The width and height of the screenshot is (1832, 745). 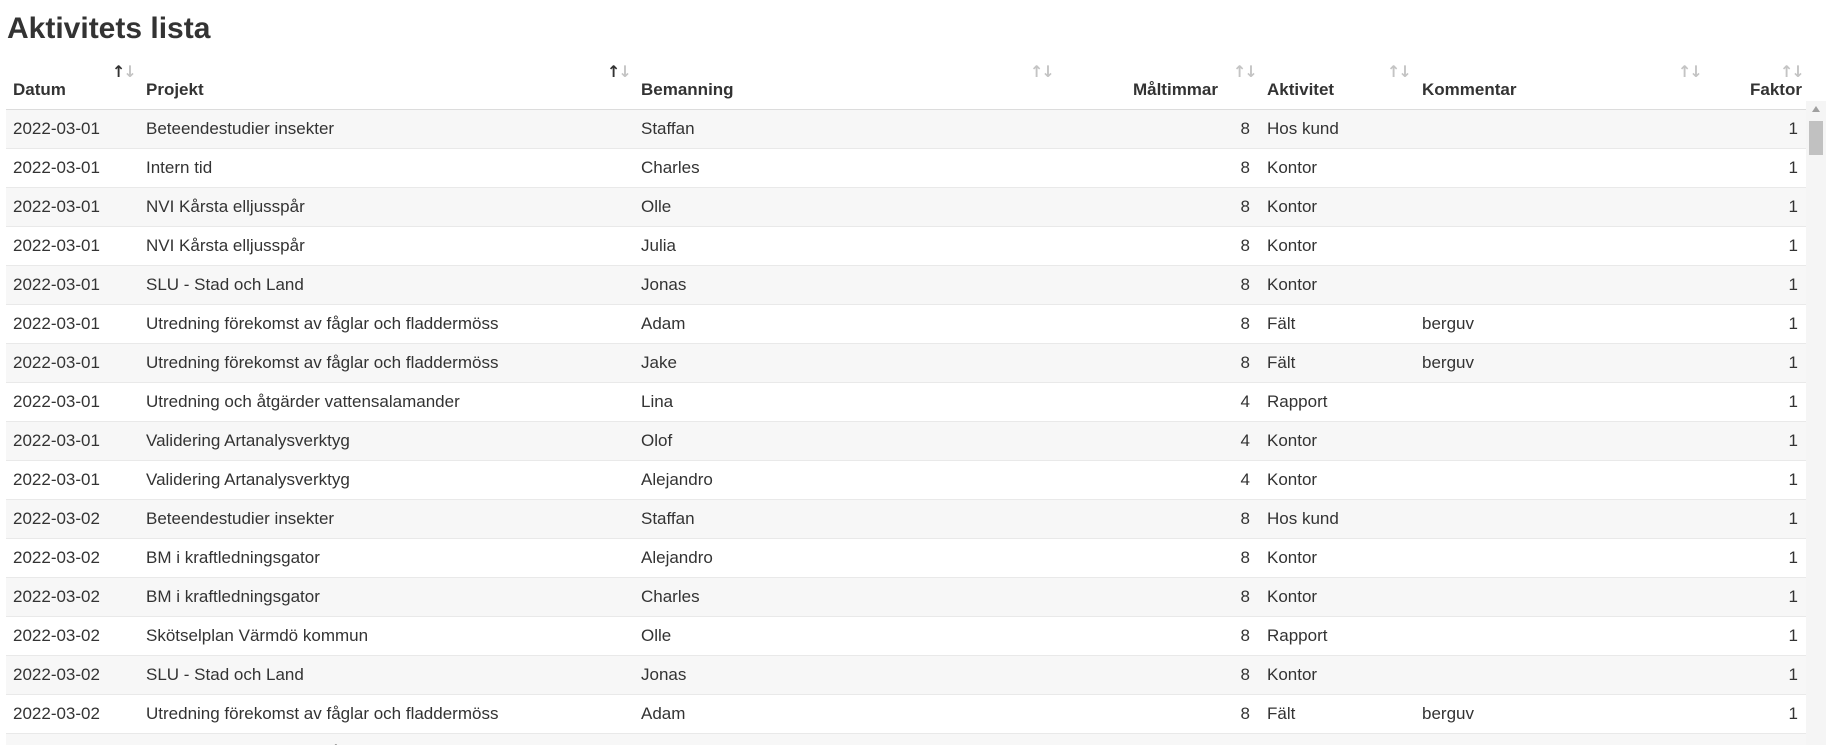 I want to click on cell-projekt: BM i kraftledningsgator, so click(x=386, y=597).